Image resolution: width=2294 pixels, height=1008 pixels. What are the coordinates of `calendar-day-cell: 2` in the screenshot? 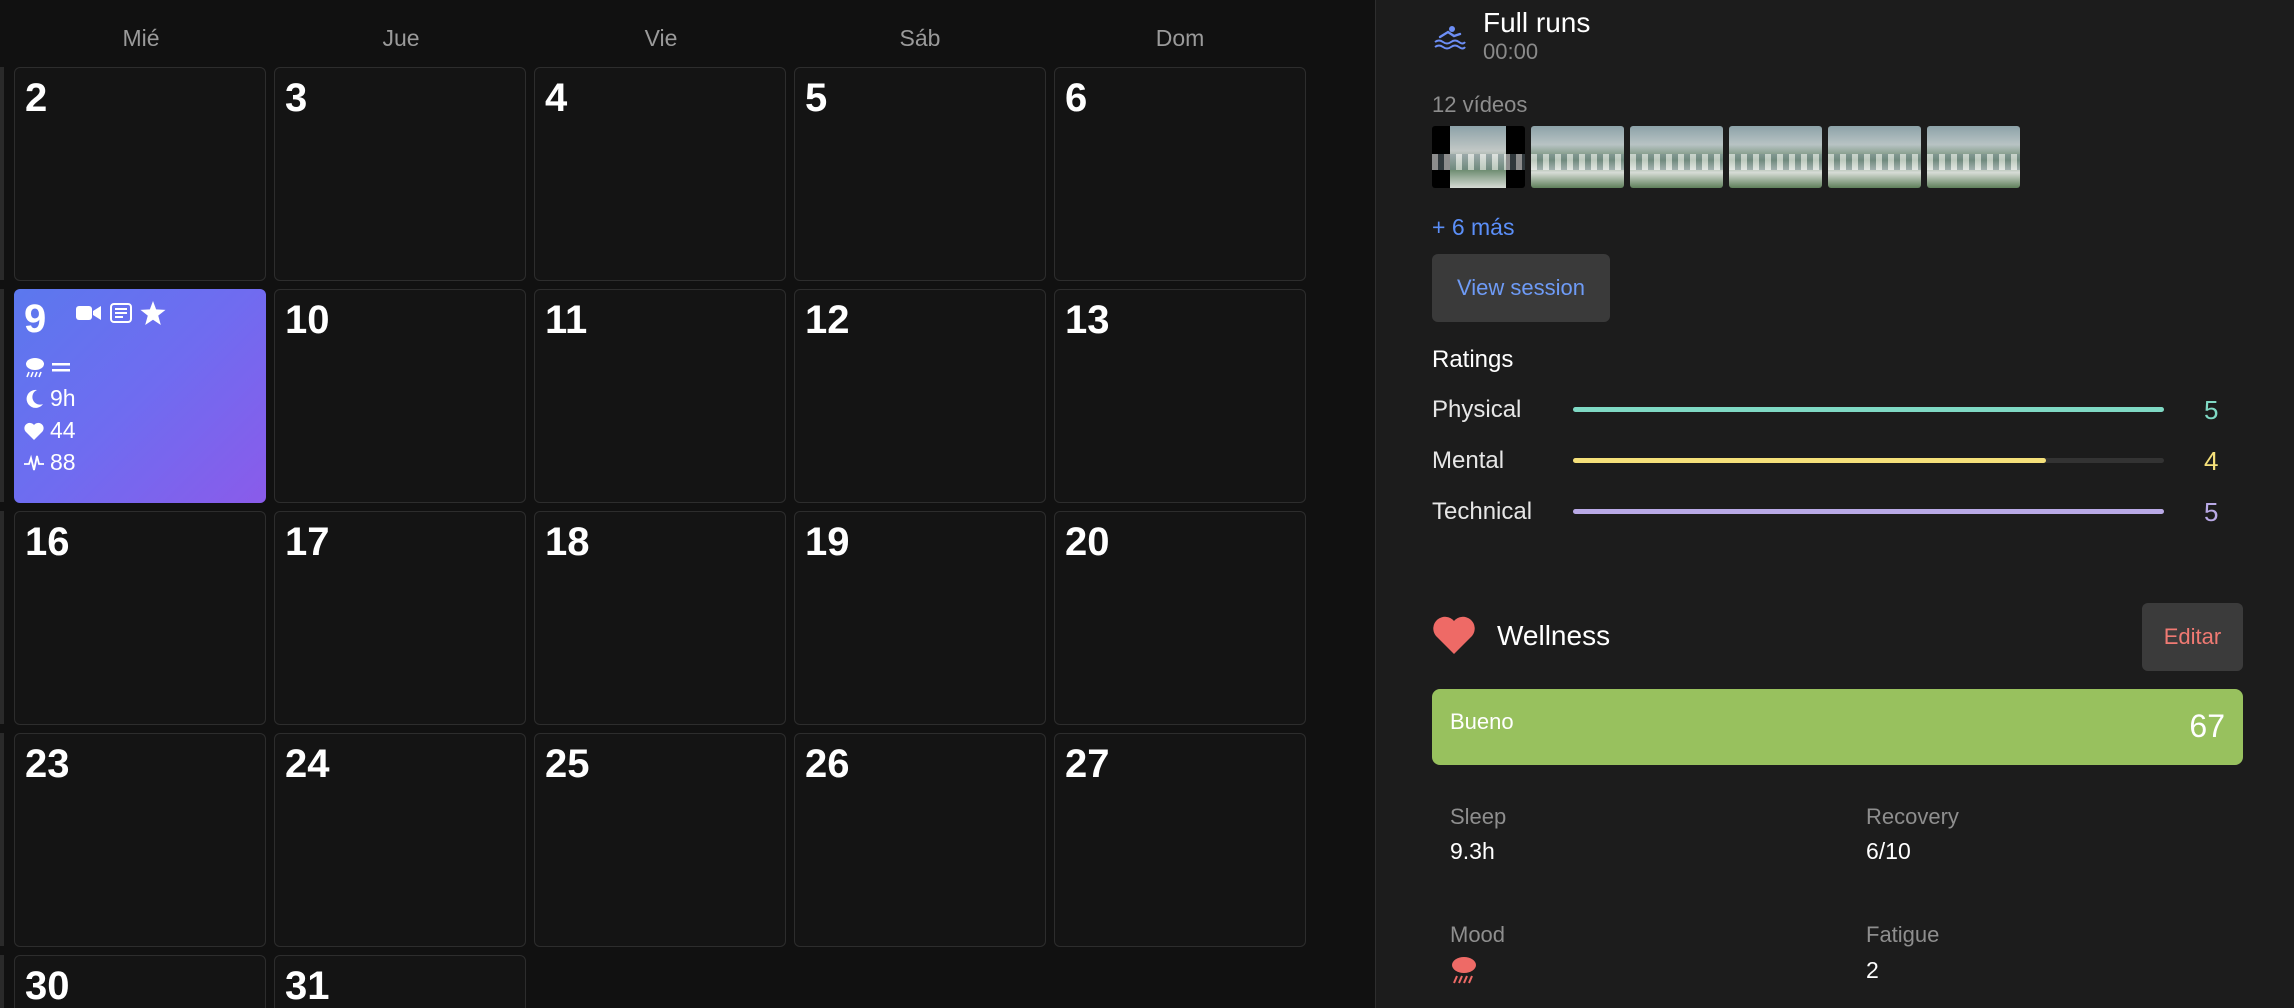 It's located at (140, 174).